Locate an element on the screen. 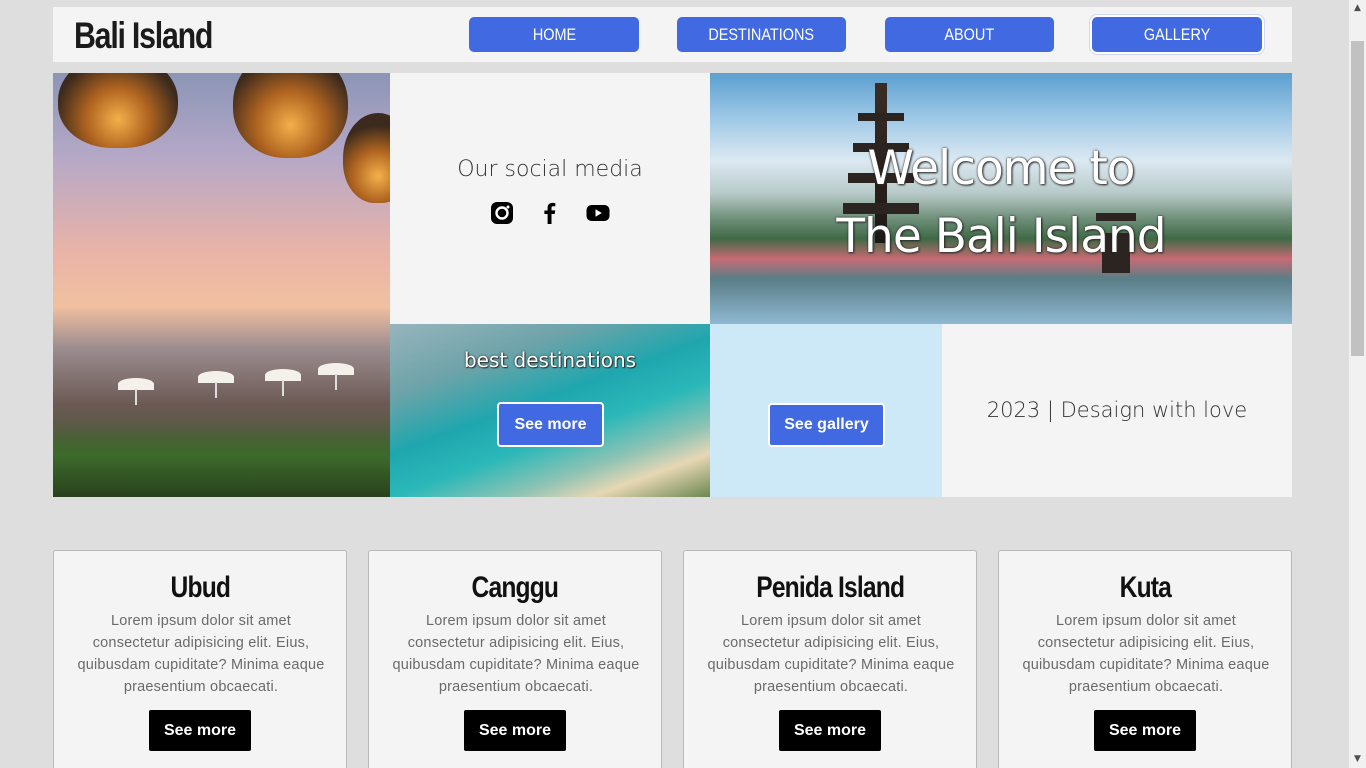  youtube-icon is located at coordinates (598, 213).